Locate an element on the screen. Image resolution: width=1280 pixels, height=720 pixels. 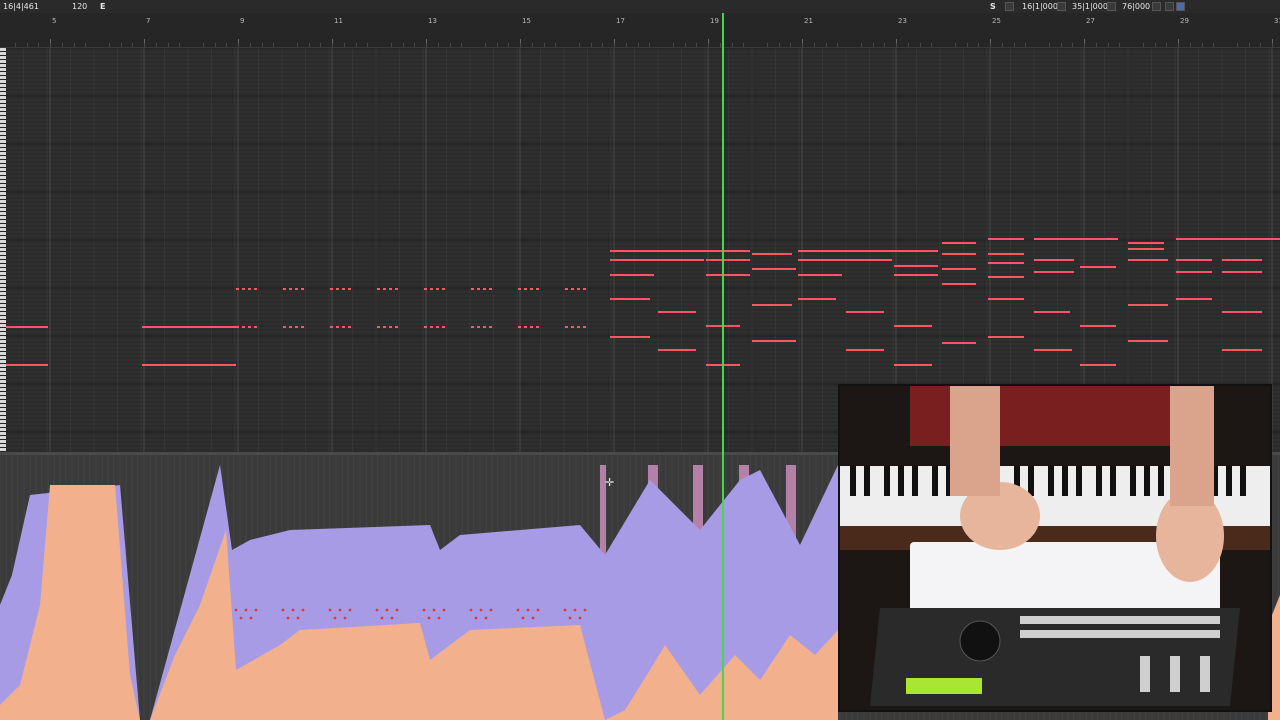
playhead is located at coordinates (723, 366).